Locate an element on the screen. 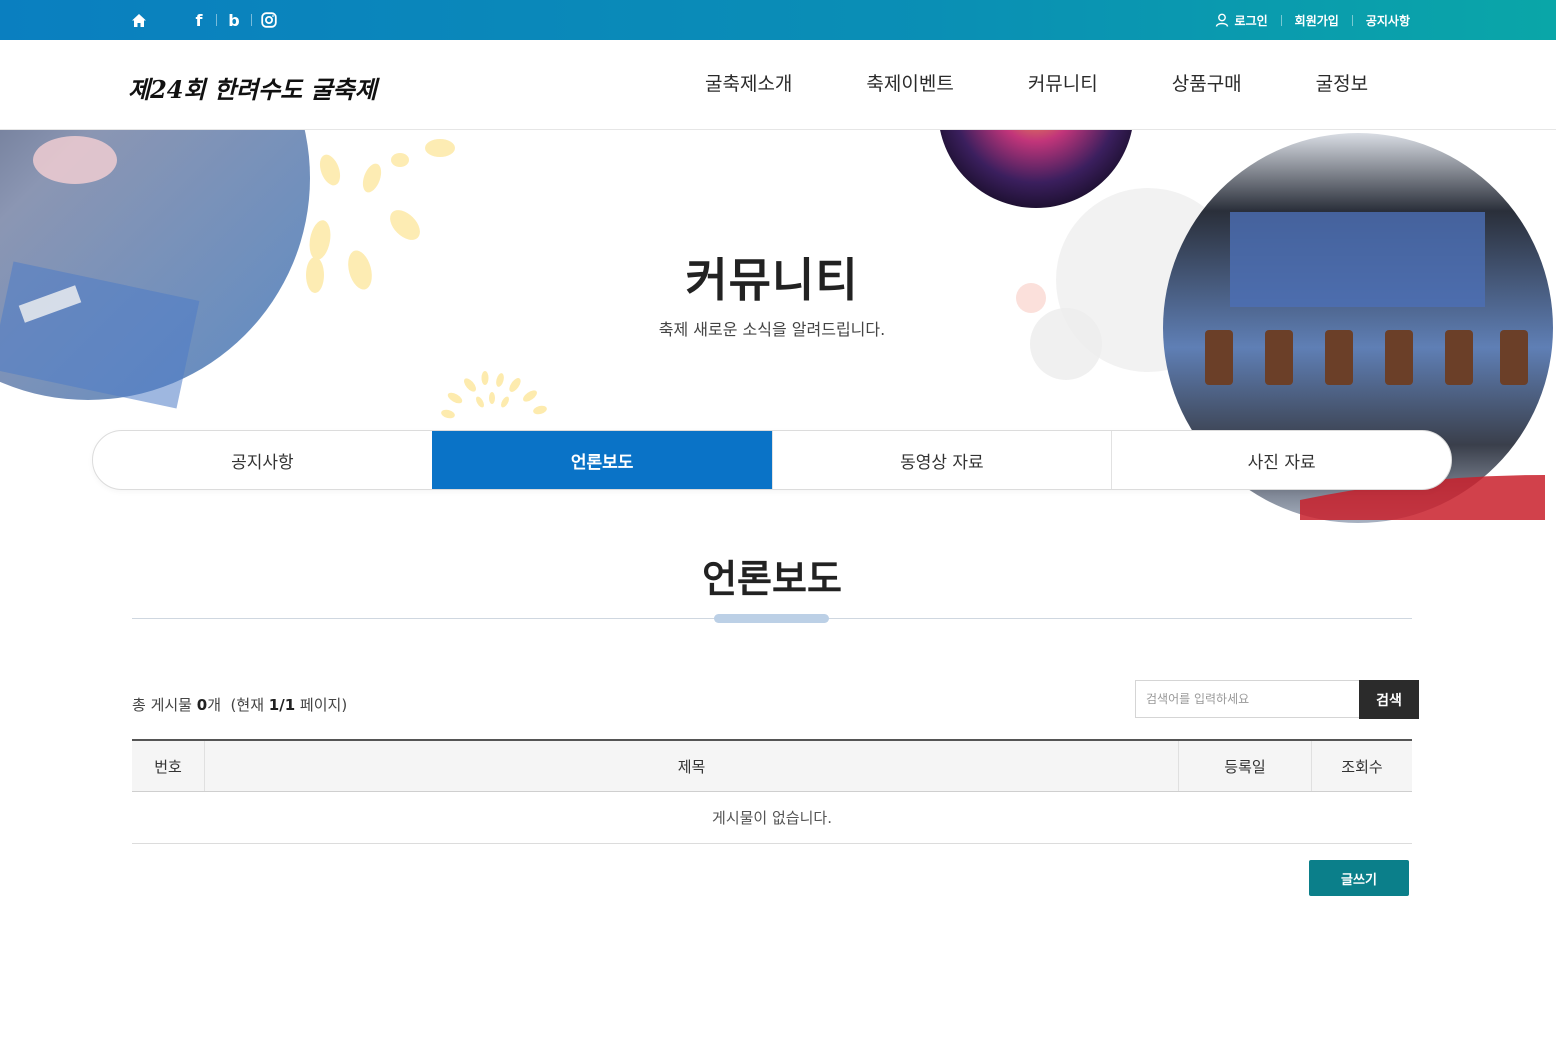  join-link: 회원가입 is located at coordinates (1317, 20).